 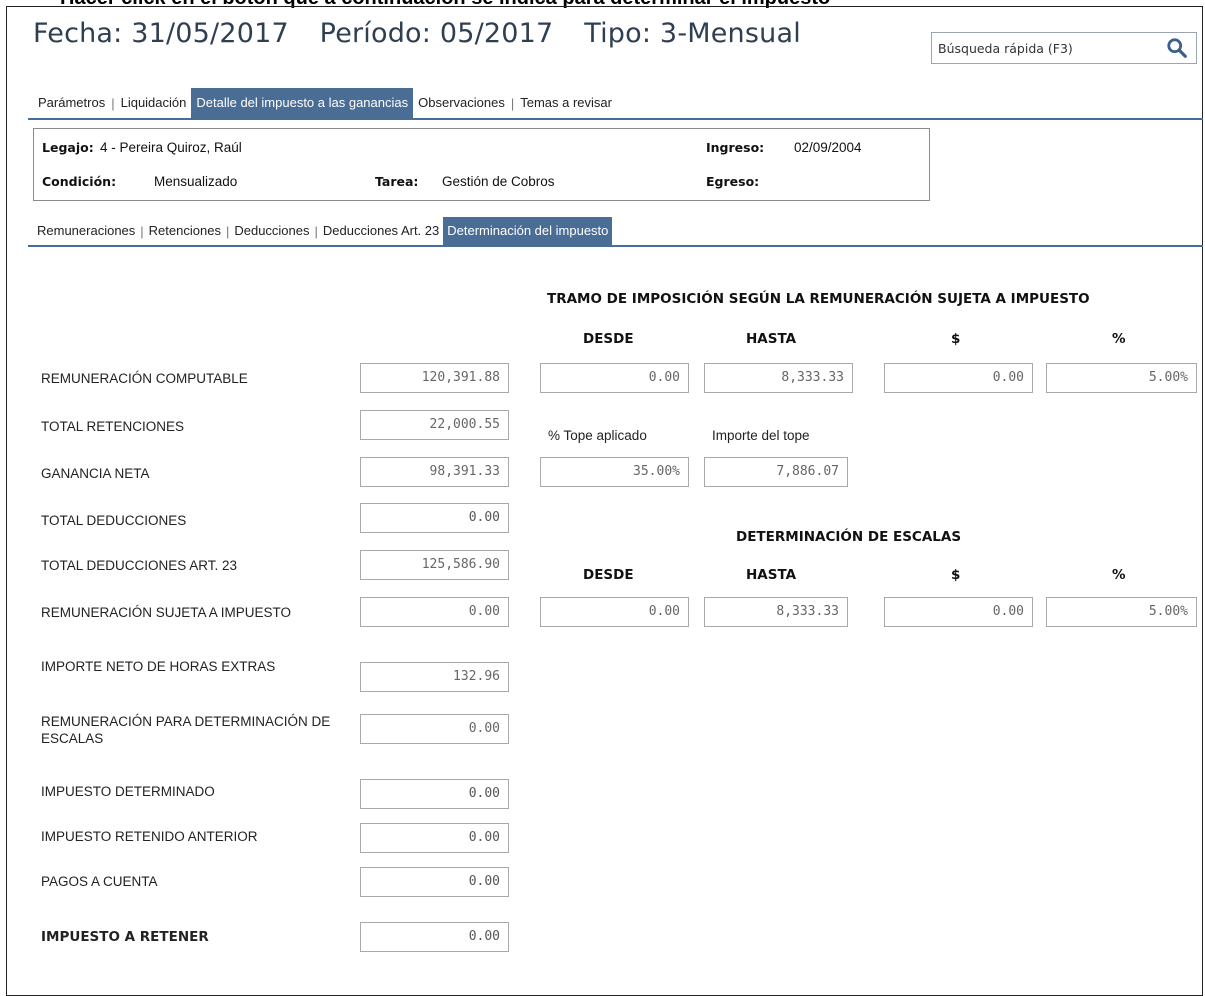 What do you see at coordinates (114, 520) in the screenshot?
I see `row-label-total-deducciones: TOTAL DEDUCCIONES` at bounding box center [114, 520].